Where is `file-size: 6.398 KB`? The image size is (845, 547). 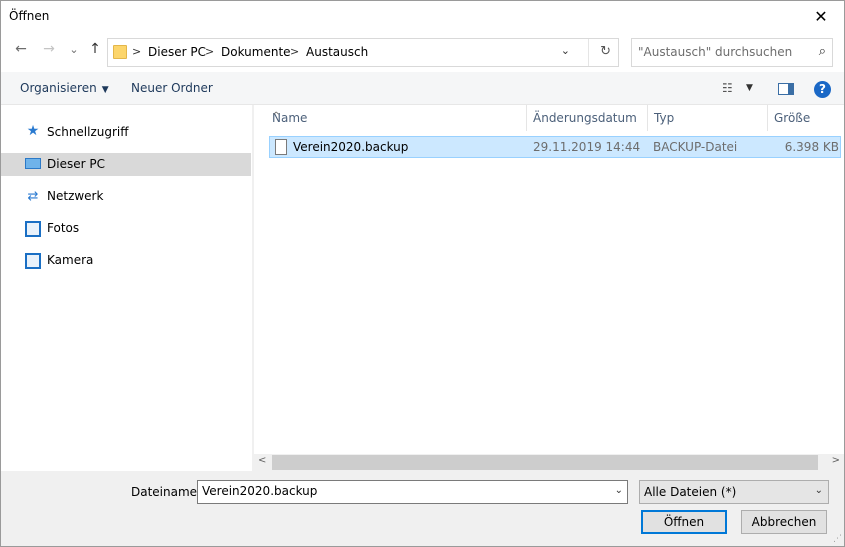
file-size: 6.398 KB is located at coordinates (811, 147).